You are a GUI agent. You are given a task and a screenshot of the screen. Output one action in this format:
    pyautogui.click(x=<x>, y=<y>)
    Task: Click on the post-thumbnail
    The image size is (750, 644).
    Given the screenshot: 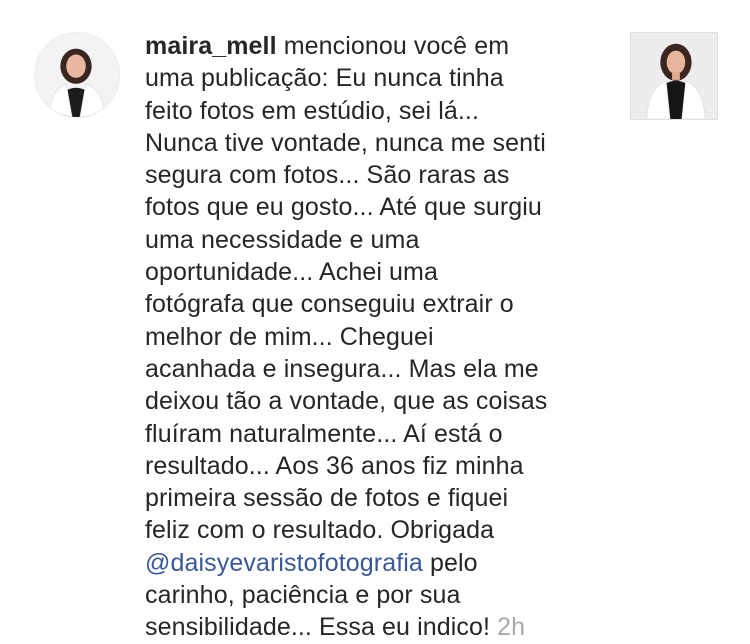 What is the action you would take?
    pyautogui.click(x=674, y=76)
    